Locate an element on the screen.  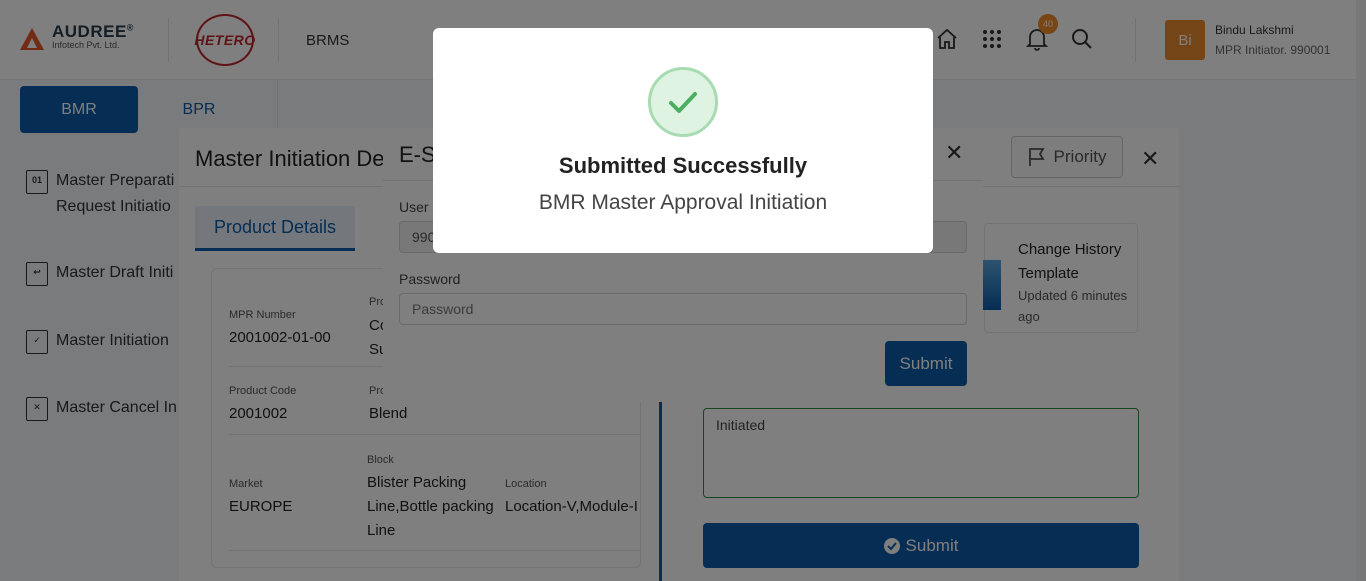
success-check-icon is located at coordinates (683, 102).